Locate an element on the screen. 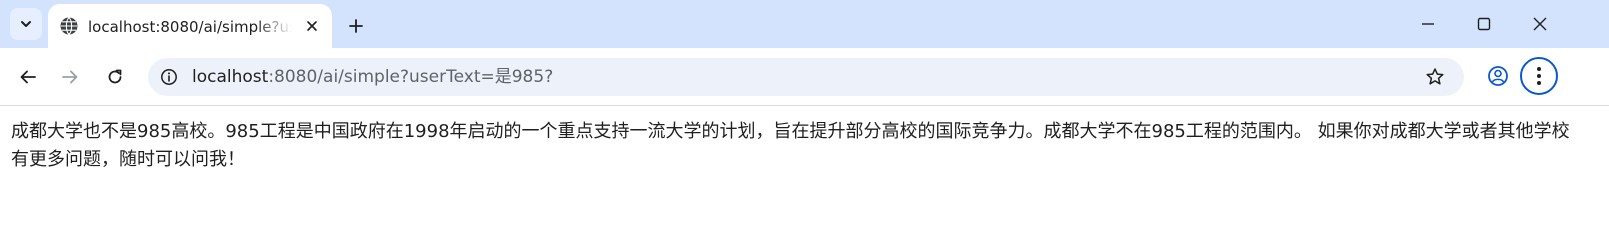  profile-button is located at coordinates (1498, 76).